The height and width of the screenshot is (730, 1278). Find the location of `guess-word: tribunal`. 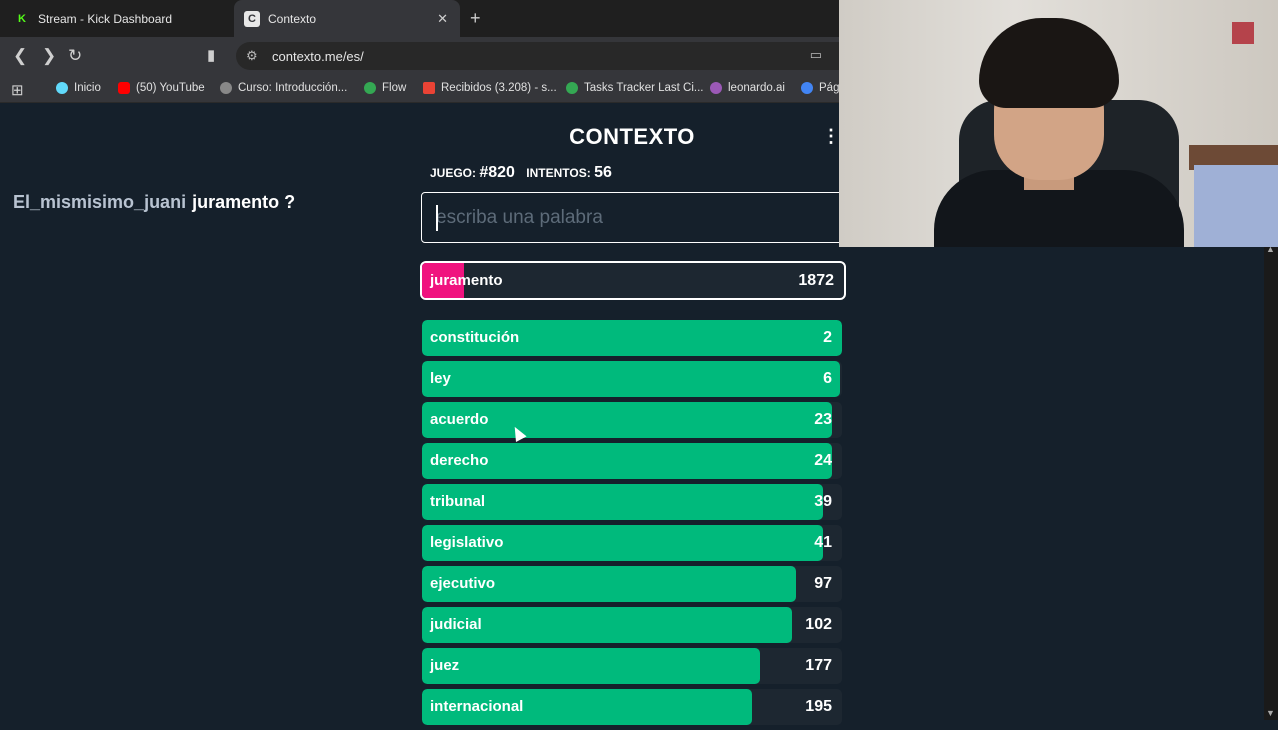

guess-word: tribunal is located at coordinates (457, 501).